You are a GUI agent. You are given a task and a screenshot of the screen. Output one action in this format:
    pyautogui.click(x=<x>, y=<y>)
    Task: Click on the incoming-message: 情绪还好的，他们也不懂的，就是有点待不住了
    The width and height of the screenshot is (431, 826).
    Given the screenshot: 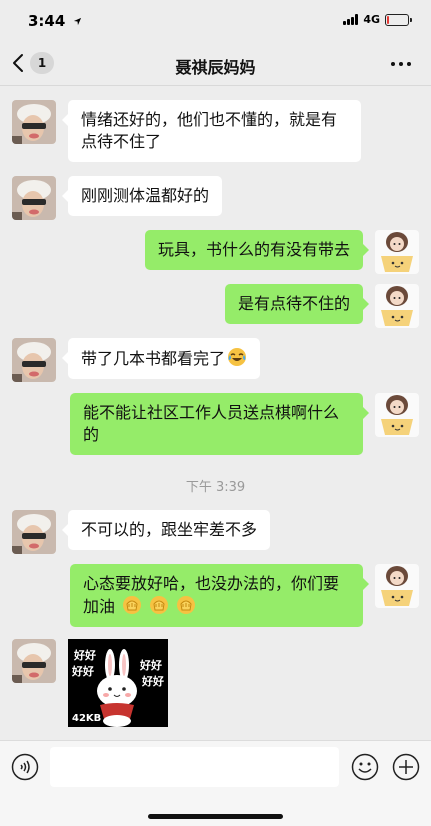 What is the action you would take?
    pyautogui.click(x=211, y=131)
    